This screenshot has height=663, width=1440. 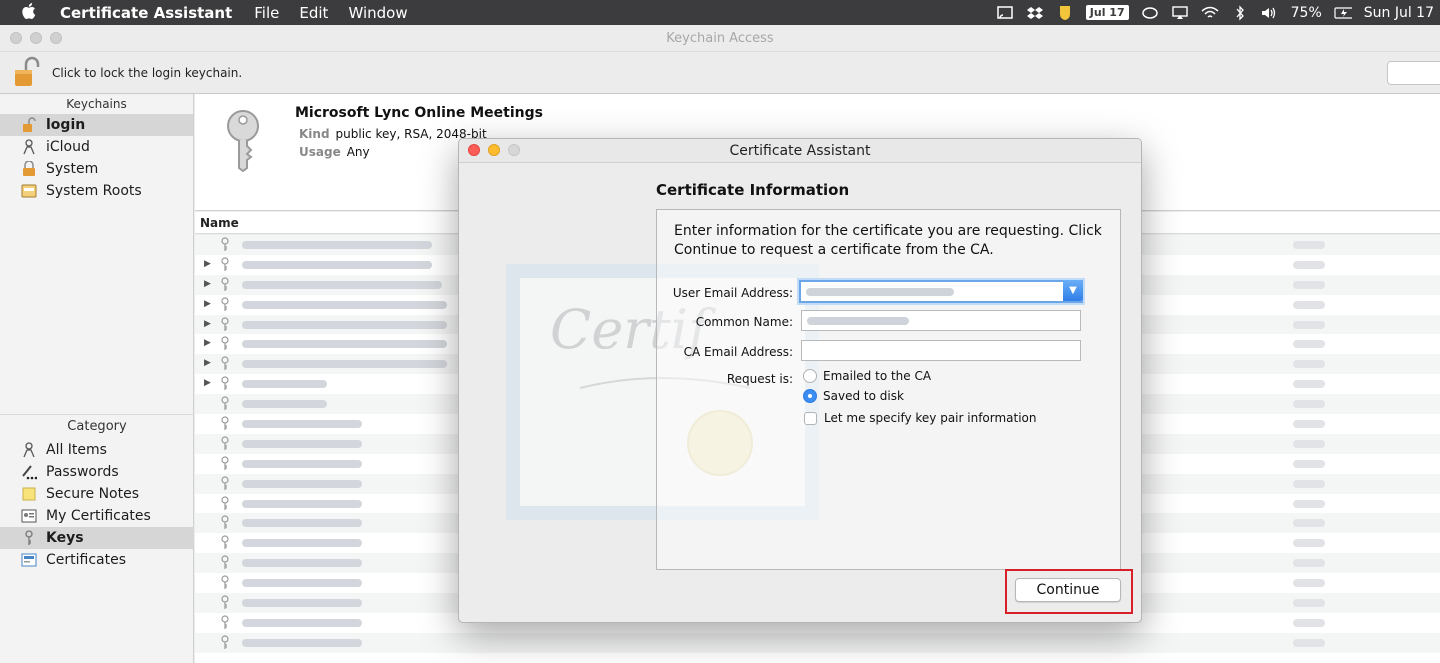 What do you see at coordinates (243, 140) in the screenshot?
I see `large-key-icon` at bounding box center [243, 140].